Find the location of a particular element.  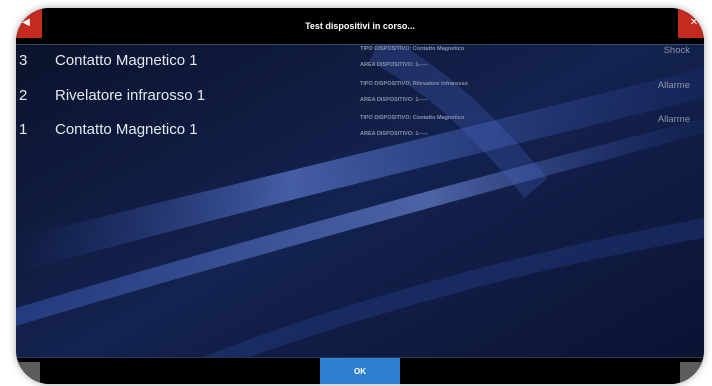

device-number: 1 is located at coordinates (23, 129).